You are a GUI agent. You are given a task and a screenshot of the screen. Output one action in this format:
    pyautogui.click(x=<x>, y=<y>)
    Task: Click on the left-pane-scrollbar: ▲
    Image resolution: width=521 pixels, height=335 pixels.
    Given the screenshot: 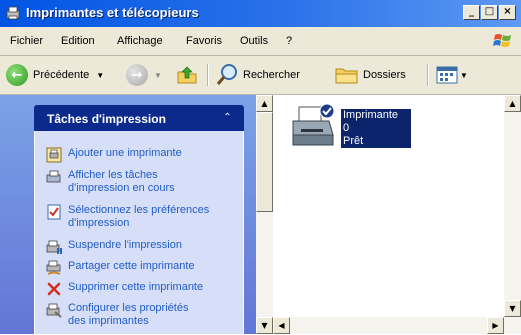 What is the action you would take?
    pyautogui.click(x=264, y=206)
    